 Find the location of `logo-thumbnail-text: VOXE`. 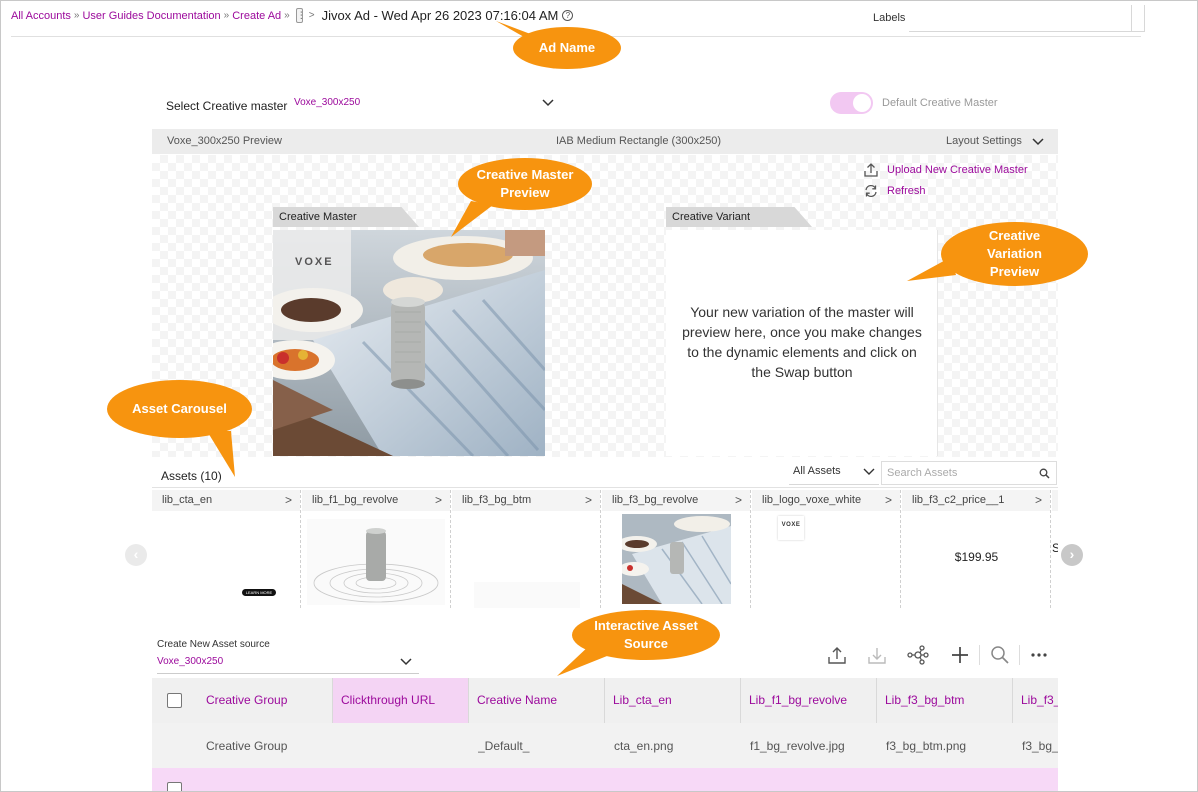

logo-thumbnail-text: VOXE is located at coordinates (791, 528).